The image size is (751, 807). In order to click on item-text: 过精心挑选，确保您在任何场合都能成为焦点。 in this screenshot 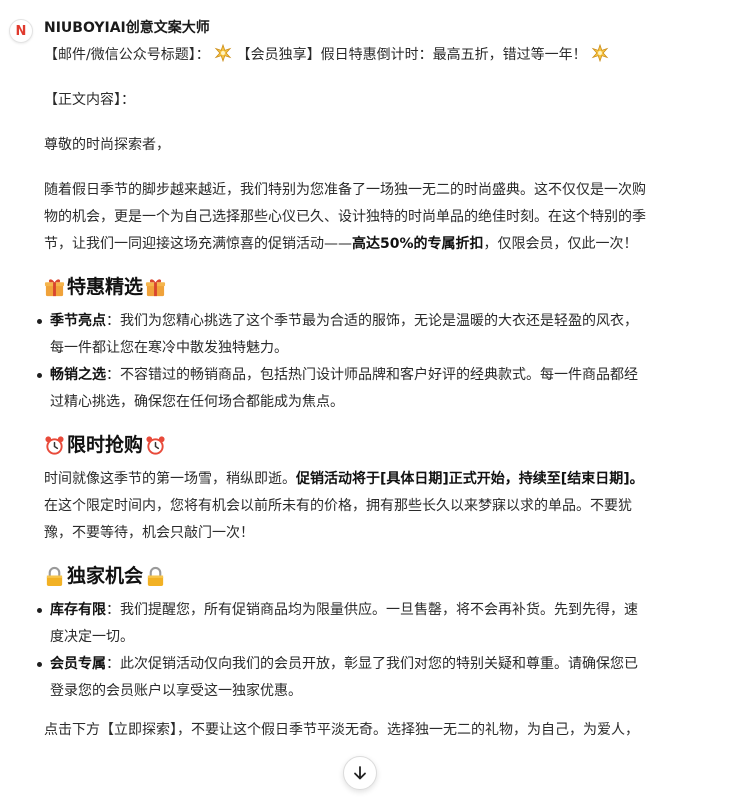, I will do `click(197, 402)`.